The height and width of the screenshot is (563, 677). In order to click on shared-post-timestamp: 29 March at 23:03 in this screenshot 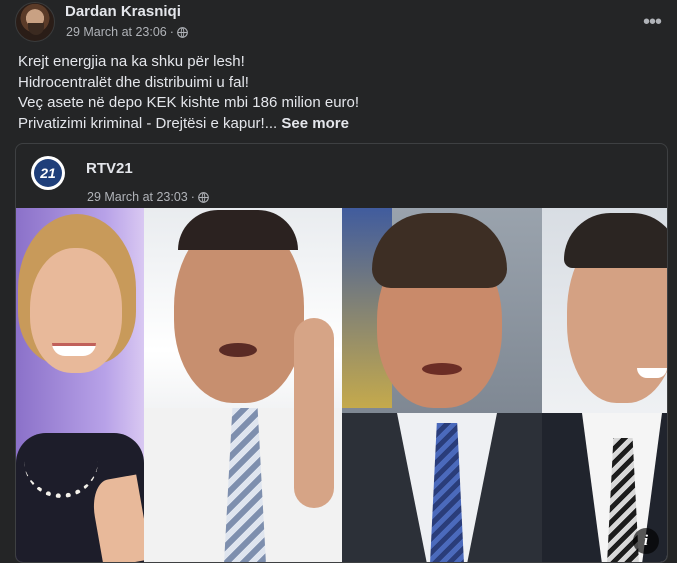, I will do `click(137, 197)`.